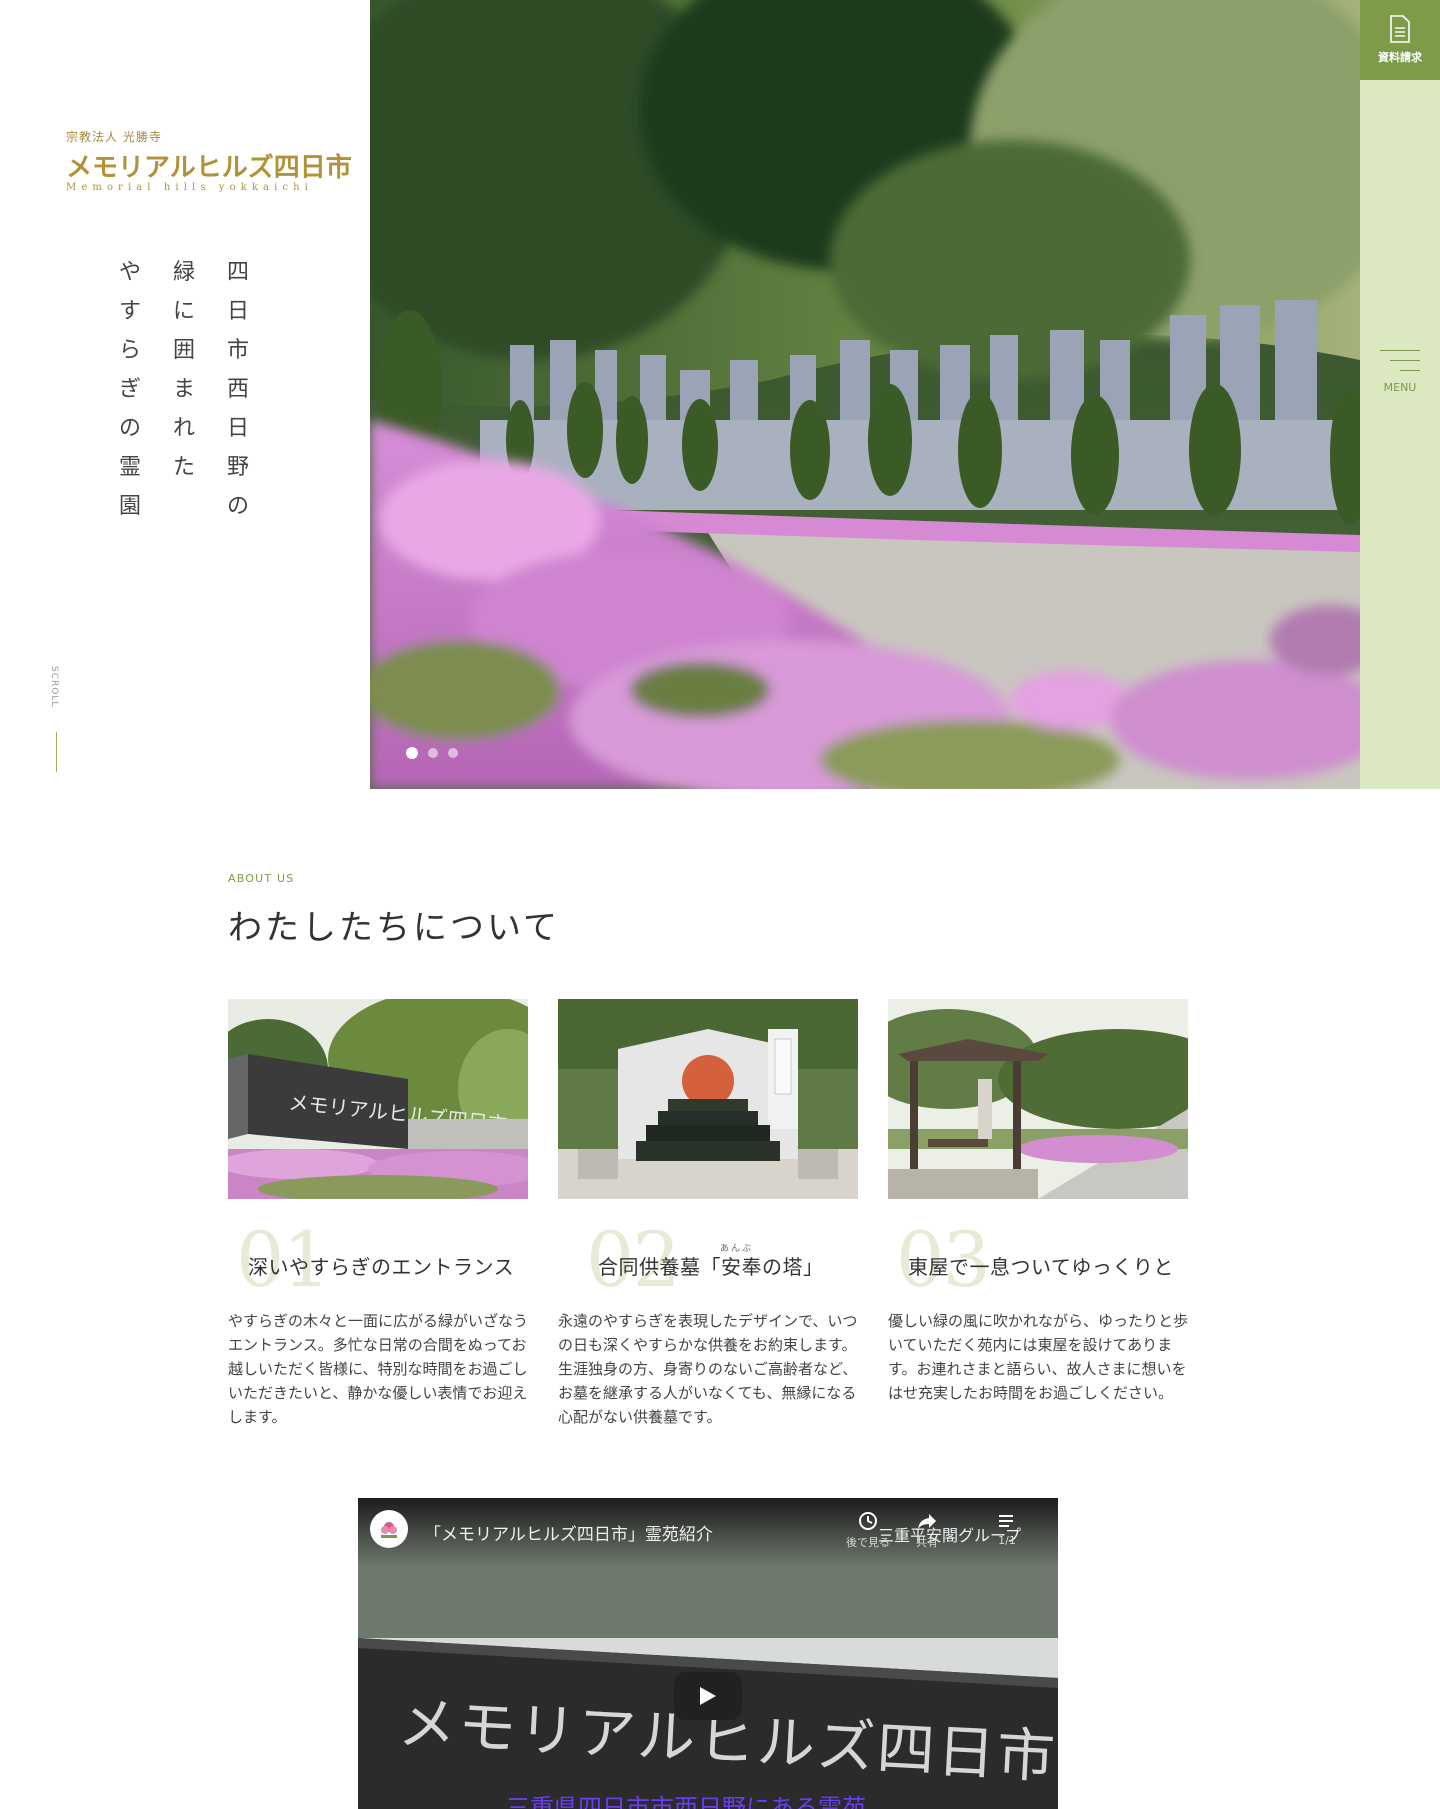  Describe the element at coordinates (394, 928) in the screenshot. I see `section-title: わたしたちについて` at that location.